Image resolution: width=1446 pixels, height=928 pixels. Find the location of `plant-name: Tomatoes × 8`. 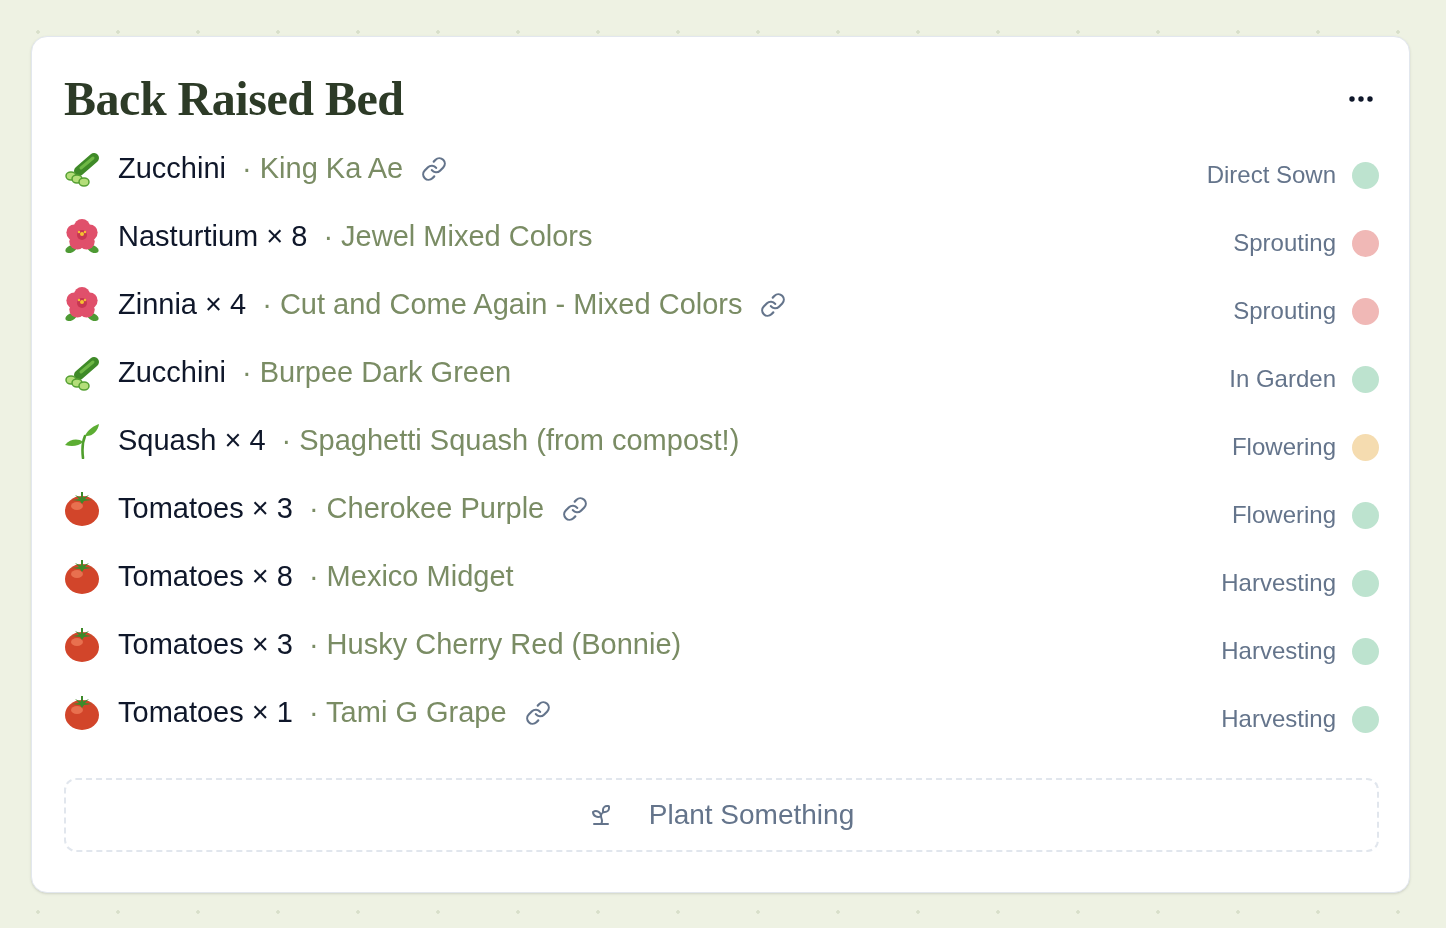

plant-name: Tomatoes × 8 is located at coordinates (205, 577).